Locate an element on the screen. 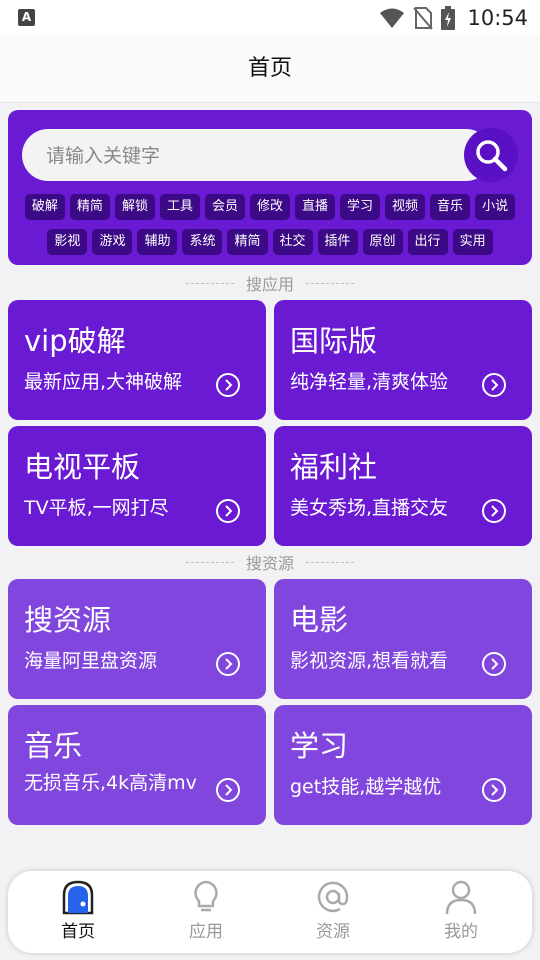 This screenshot has width=540, height=960. tag-chip: 修改 is located at coordinates (269, 207).